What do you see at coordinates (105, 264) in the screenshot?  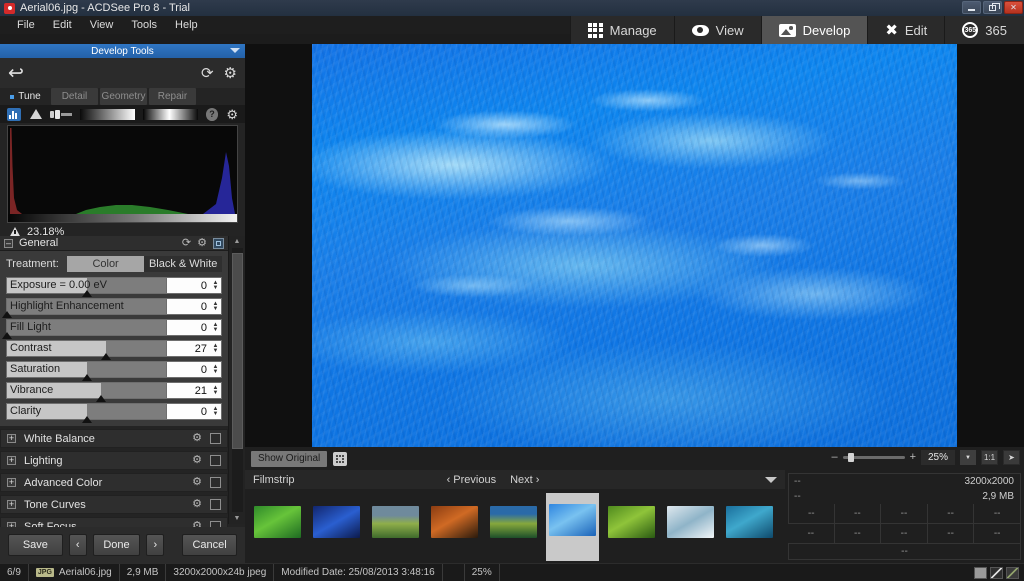 I see `treatment-color-button: Color` at bounding box center [105, 264].